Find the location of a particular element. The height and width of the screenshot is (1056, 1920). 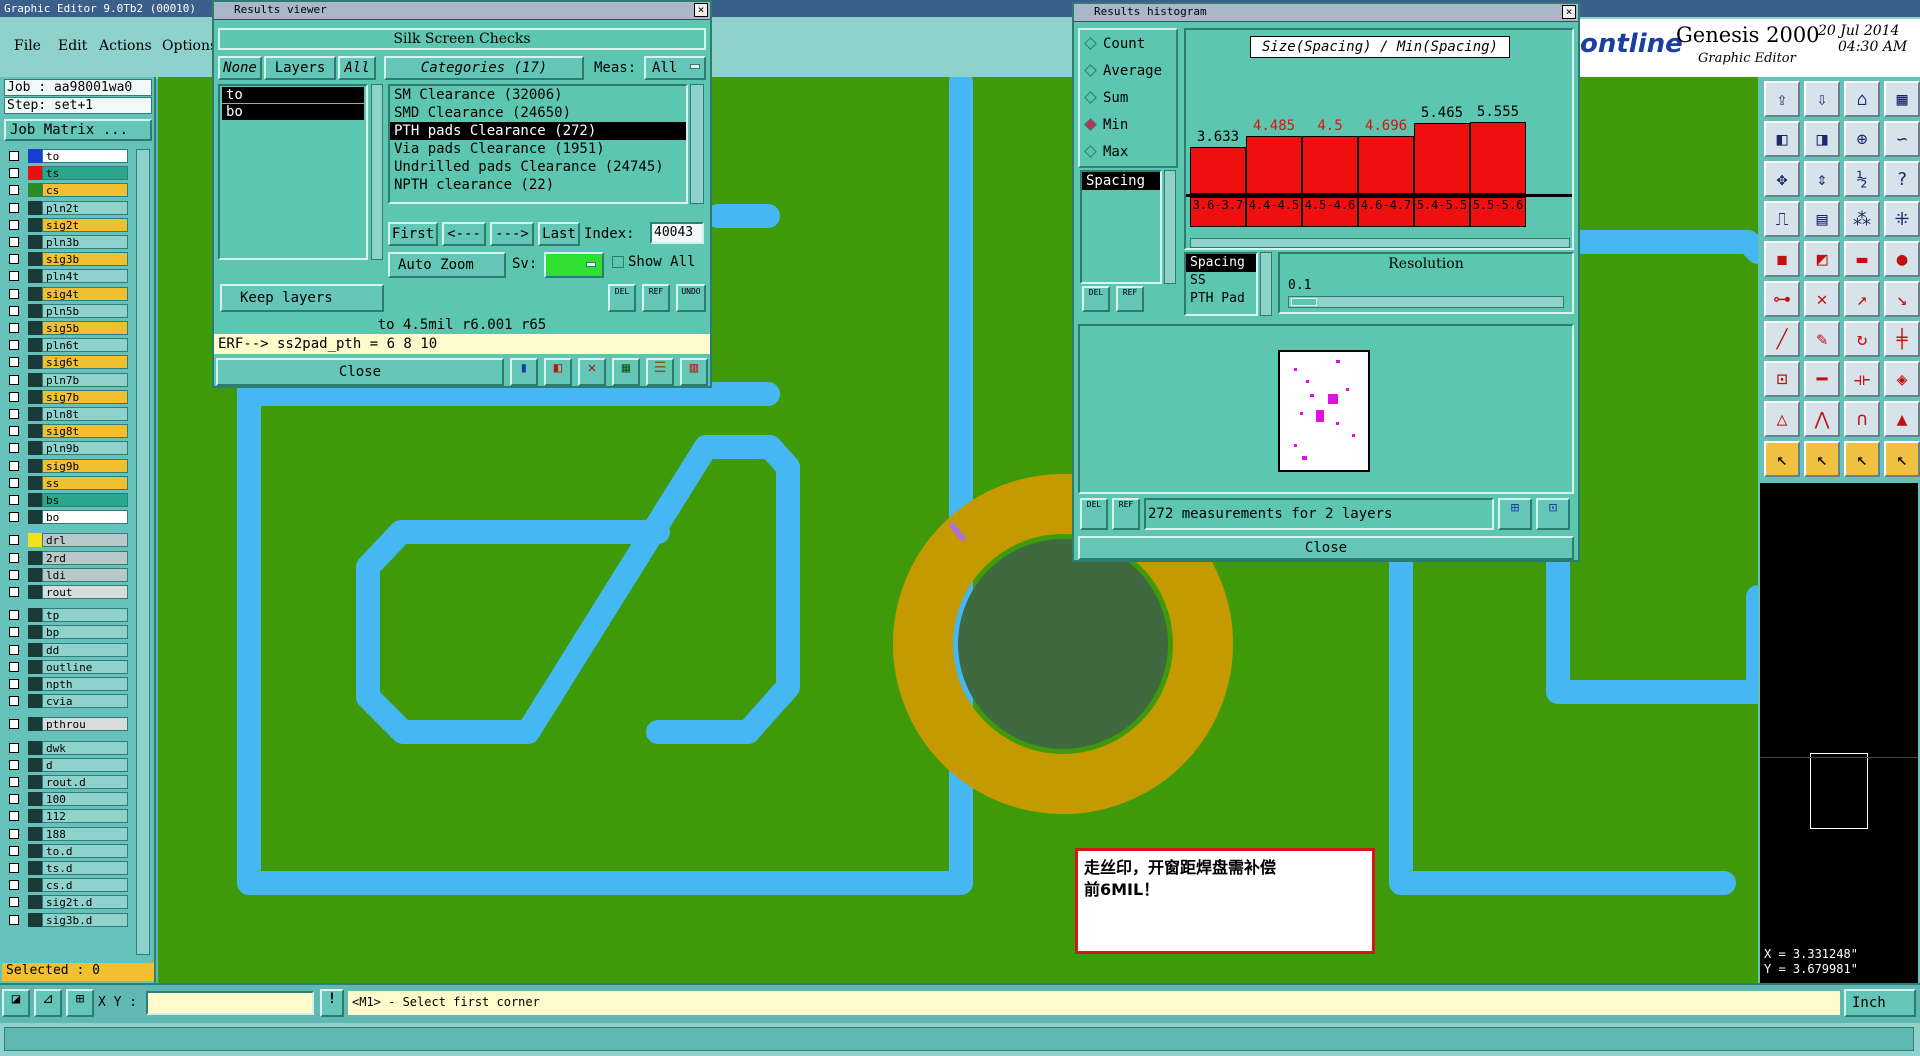

all-button: All is located at coordinates (357, 68).